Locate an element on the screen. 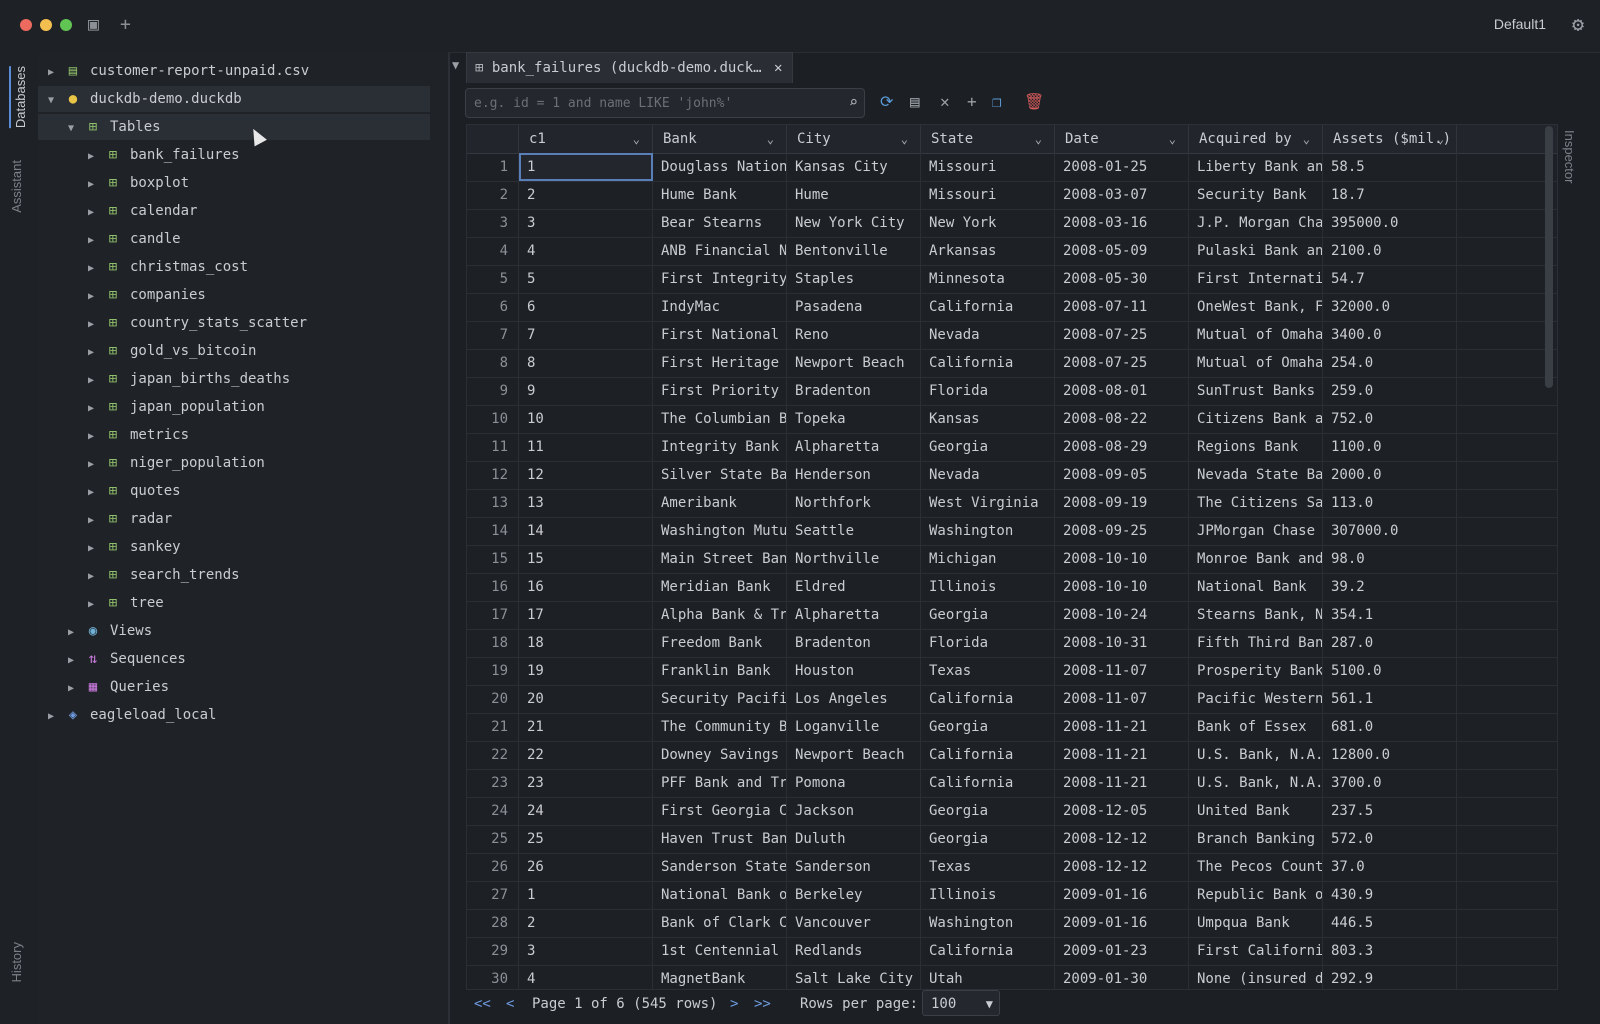  table-cell: West Virginia is located at coordinates (988, 503).